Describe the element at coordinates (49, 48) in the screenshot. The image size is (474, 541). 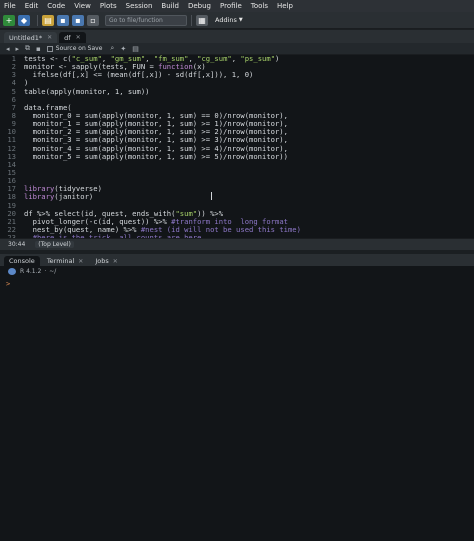
I see `checkbox` at that location.